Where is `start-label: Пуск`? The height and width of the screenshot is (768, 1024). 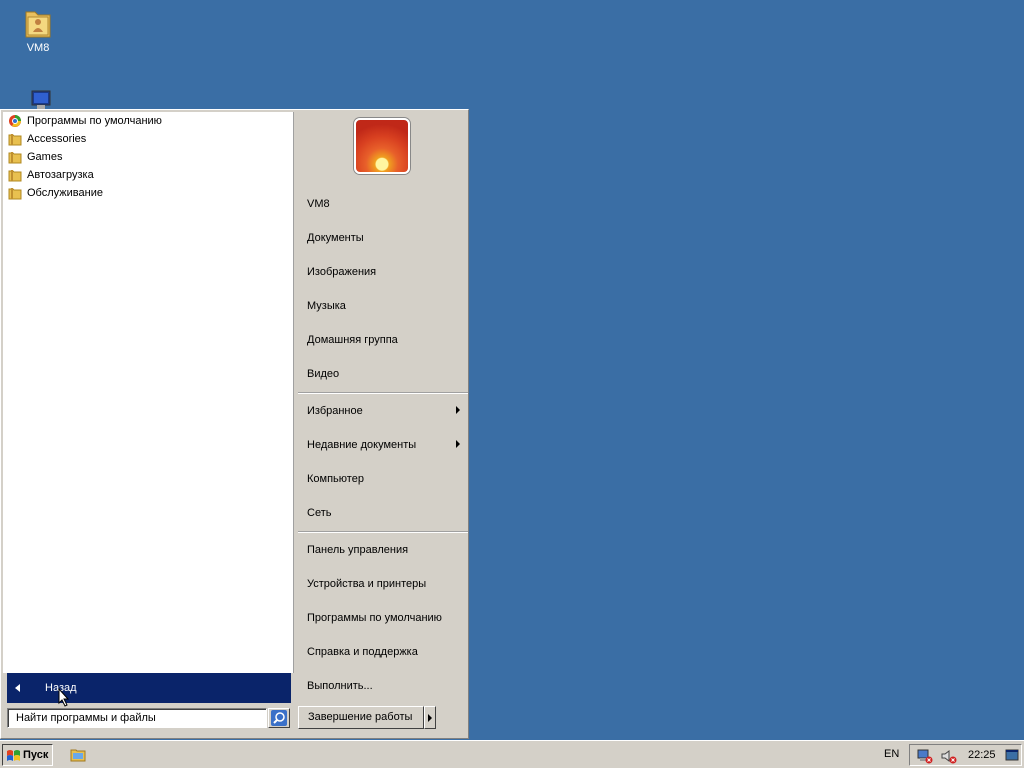 start-label: Пуск is located at coordinates (36, 755).